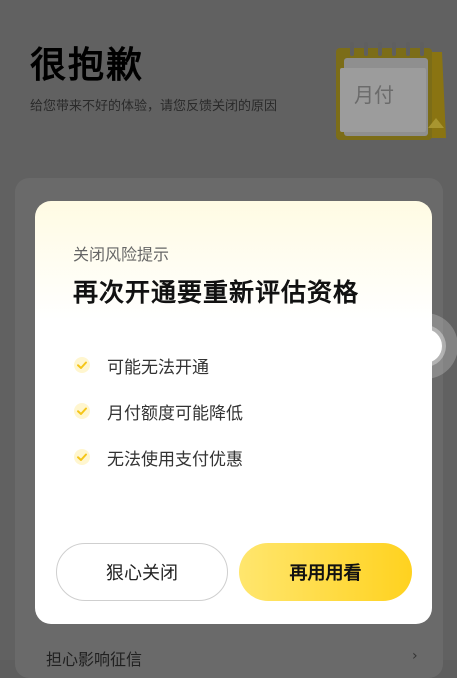 The image size is (457, 678). I want to click on risk-item: 月付额度可能降低, so click(158, 411).